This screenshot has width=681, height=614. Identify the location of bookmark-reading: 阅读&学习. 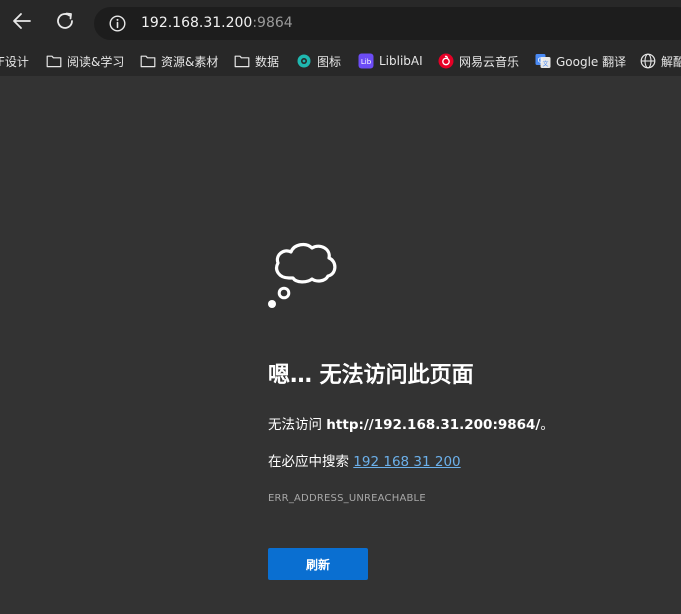
(85, 61).